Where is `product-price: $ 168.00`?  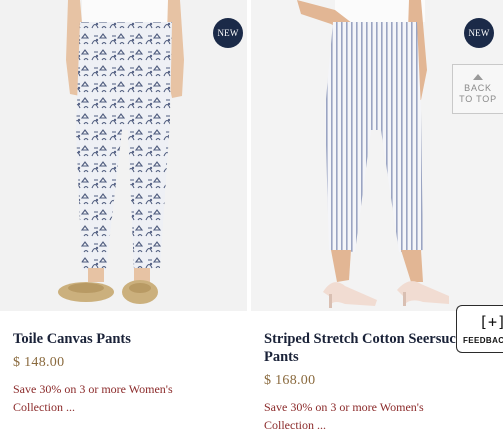 product-price: $ 168.00 is located at coordinates (290, 380).